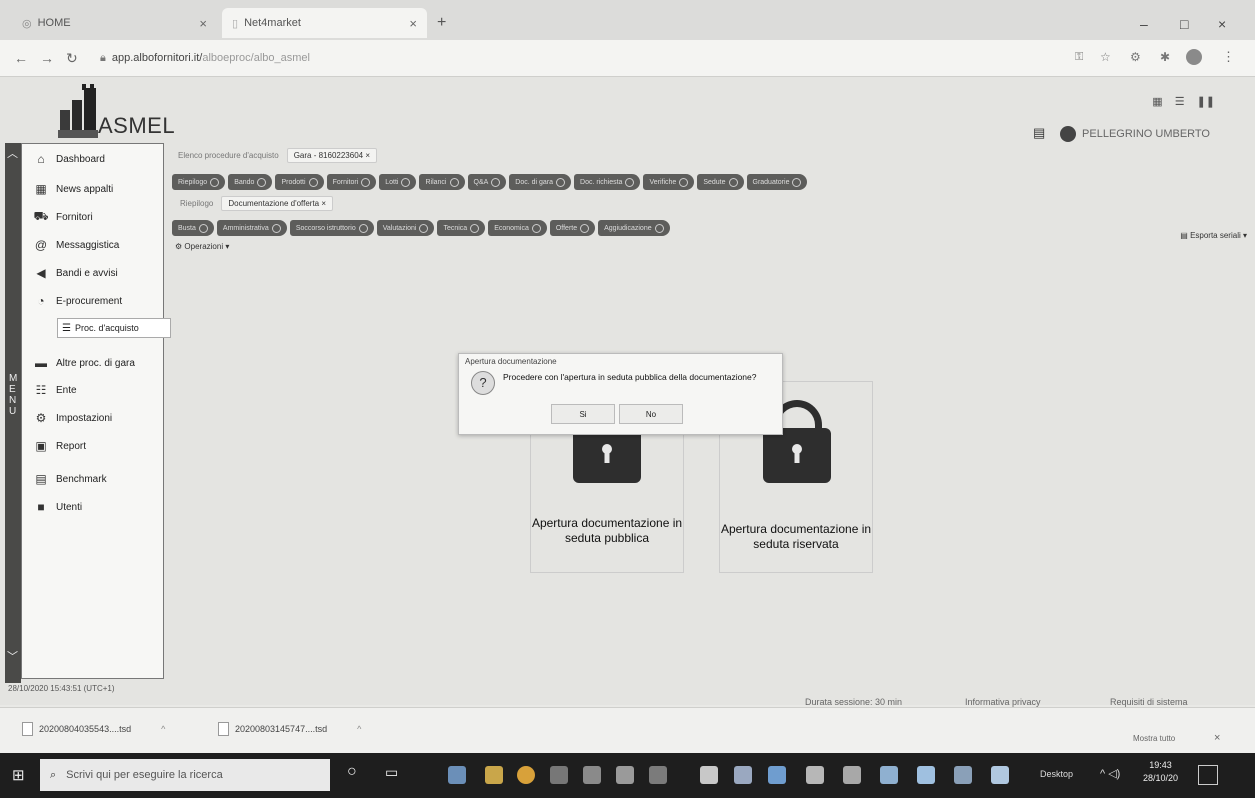 The image size is (1255, 798). I want to click on chip-tab: Valutazioni, so click(405, 228).